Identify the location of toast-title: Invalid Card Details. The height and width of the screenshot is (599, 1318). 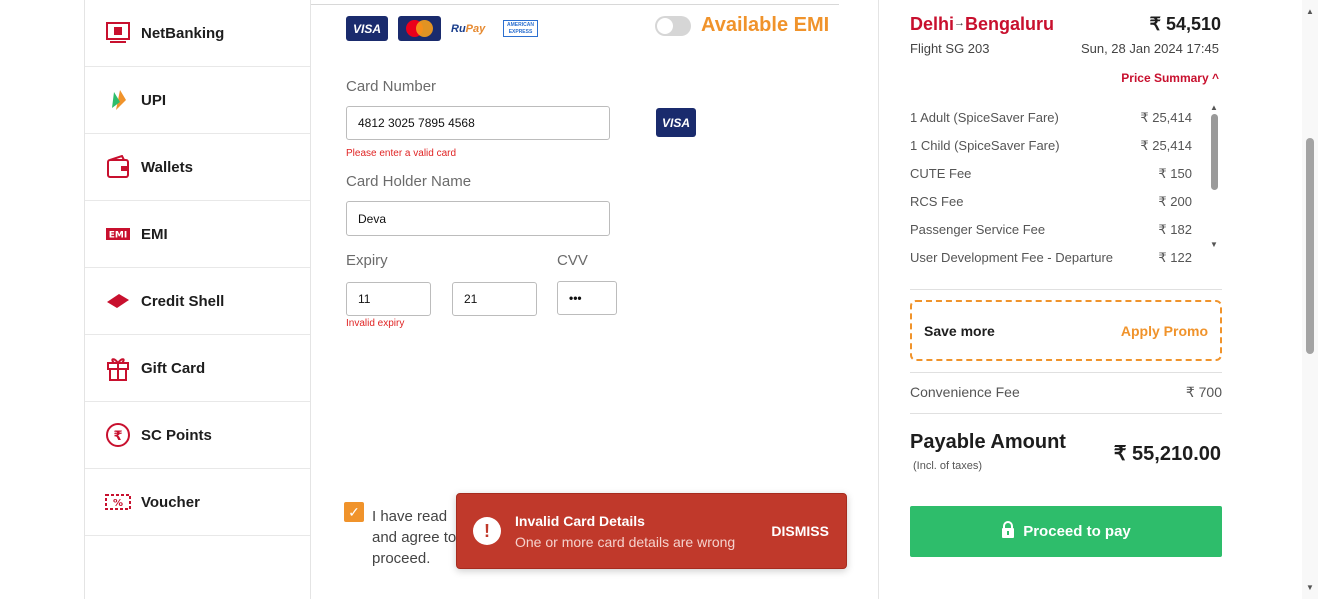
(580, 520).